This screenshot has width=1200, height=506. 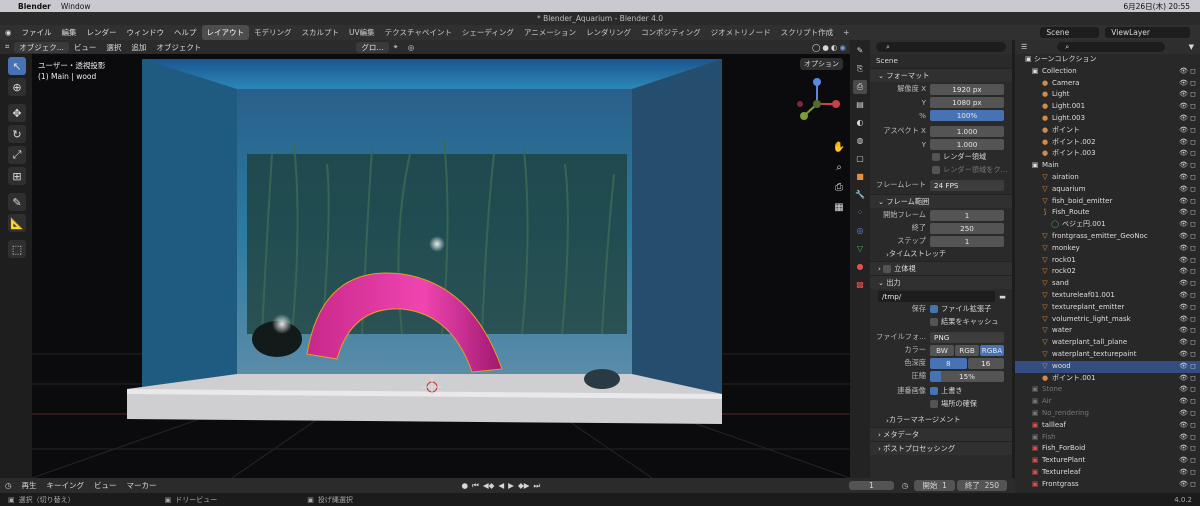 I want to click on object-props-icon: ■, so click(x=860, y=177).